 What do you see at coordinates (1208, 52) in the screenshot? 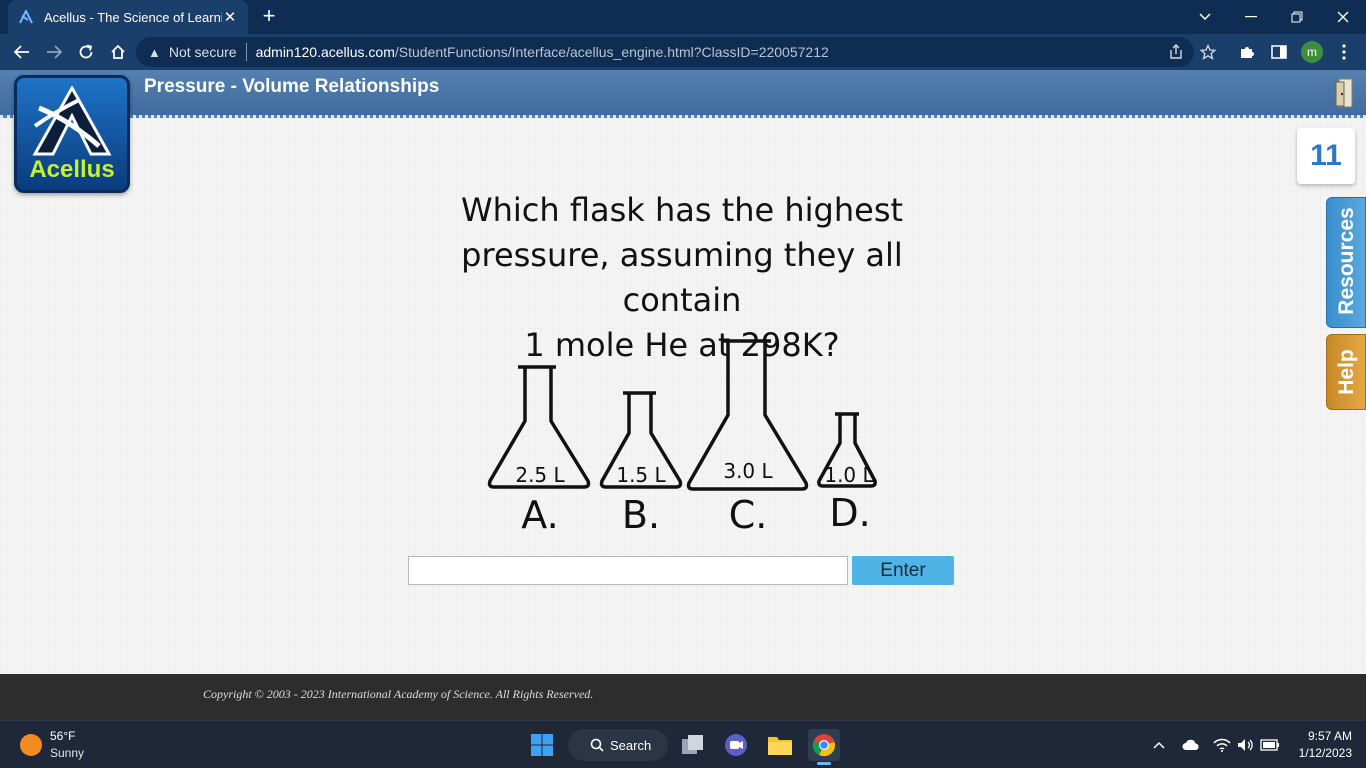
I see `bookmark-star-icon` at bounding box center [1208, 52].